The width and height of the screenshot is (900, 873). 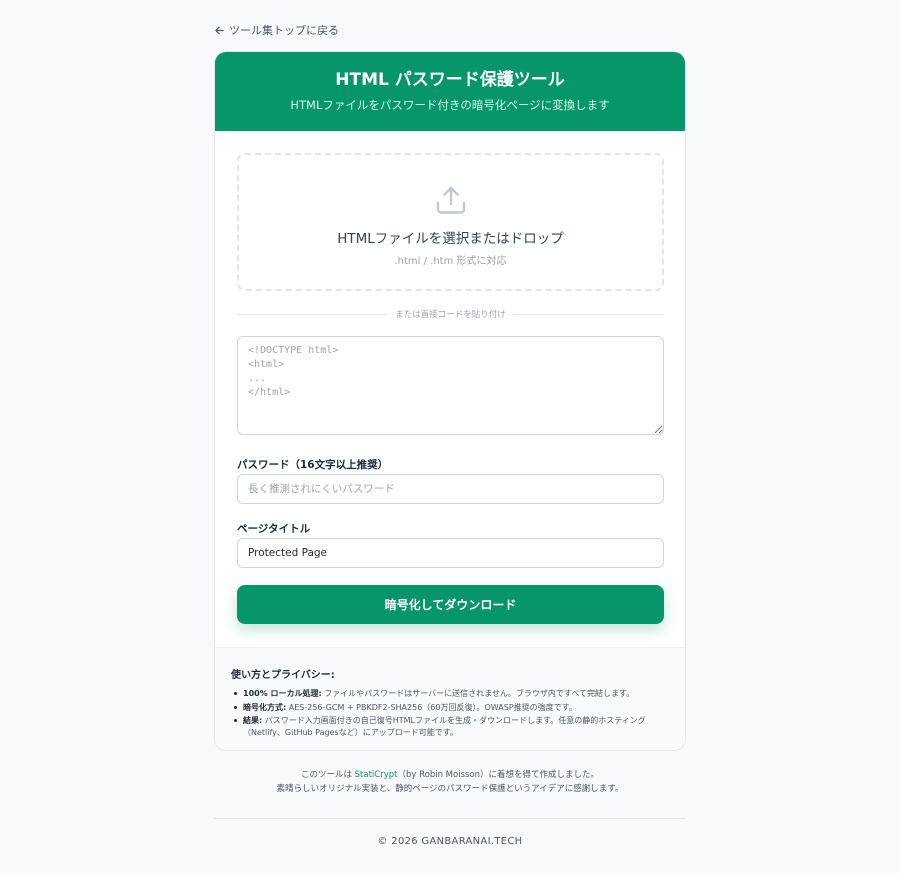 I want to click on info-item-strong: 結果:, so click(x=253, y=720).